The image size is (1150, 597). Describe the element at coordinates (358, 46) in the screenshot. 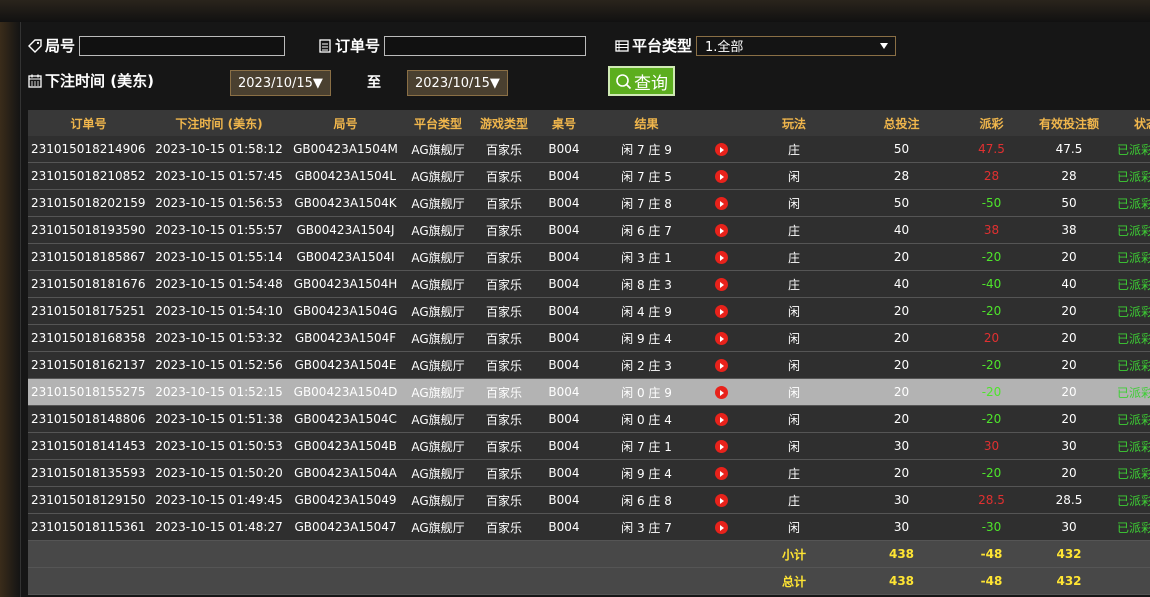

I see `order-no-label: 订单号` at that location.